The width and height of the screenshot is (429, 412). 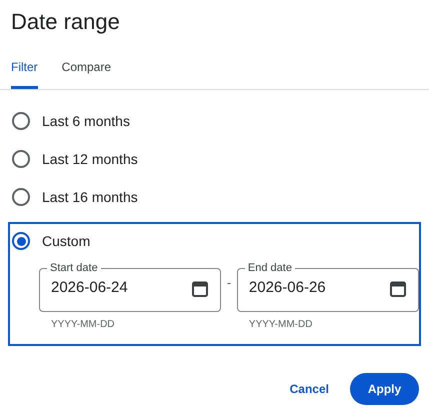 I want to click on field-label: End date, so click(x=269, y=268).